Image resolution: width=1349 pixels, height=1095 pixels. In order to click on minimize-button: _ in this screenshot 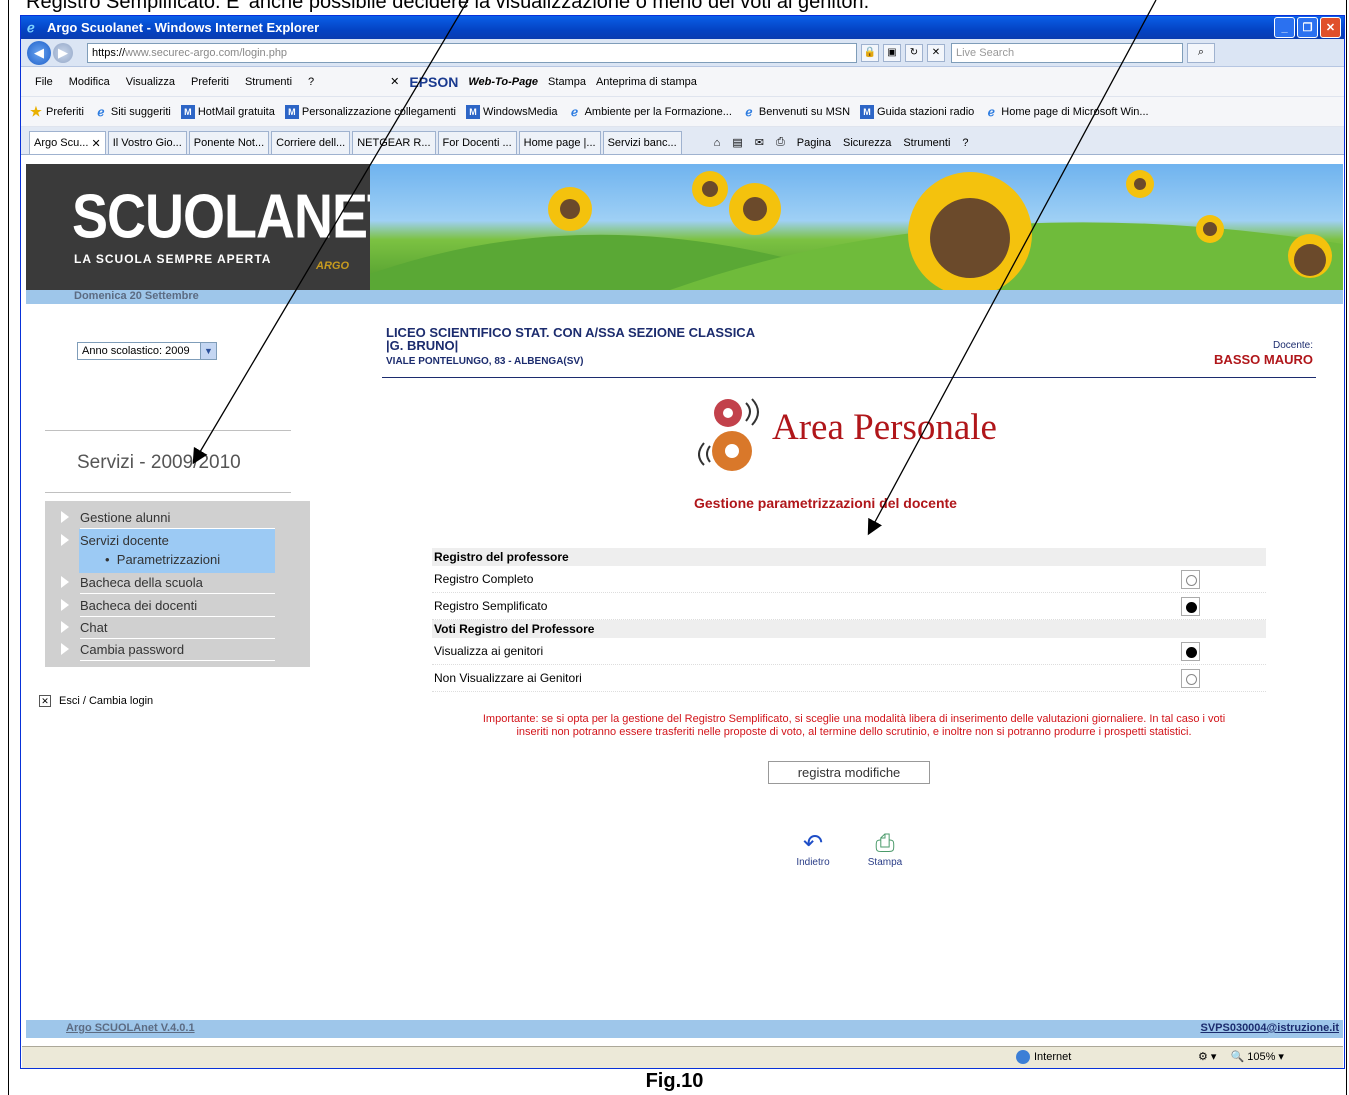, I will do `click(1284, 27)`.